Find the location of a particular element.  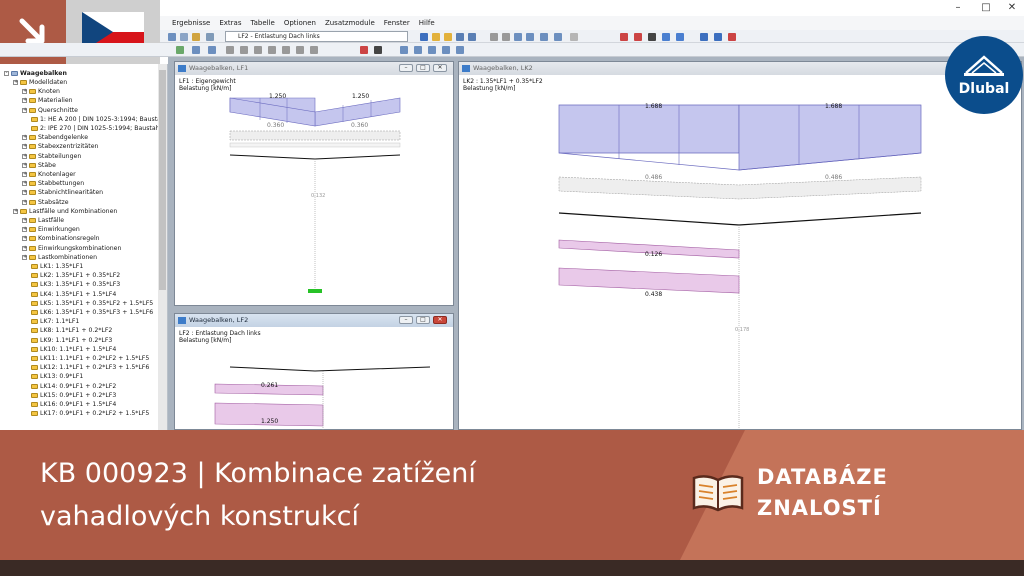

menu-fenster: Fenster is located at coordinates (397, 23).